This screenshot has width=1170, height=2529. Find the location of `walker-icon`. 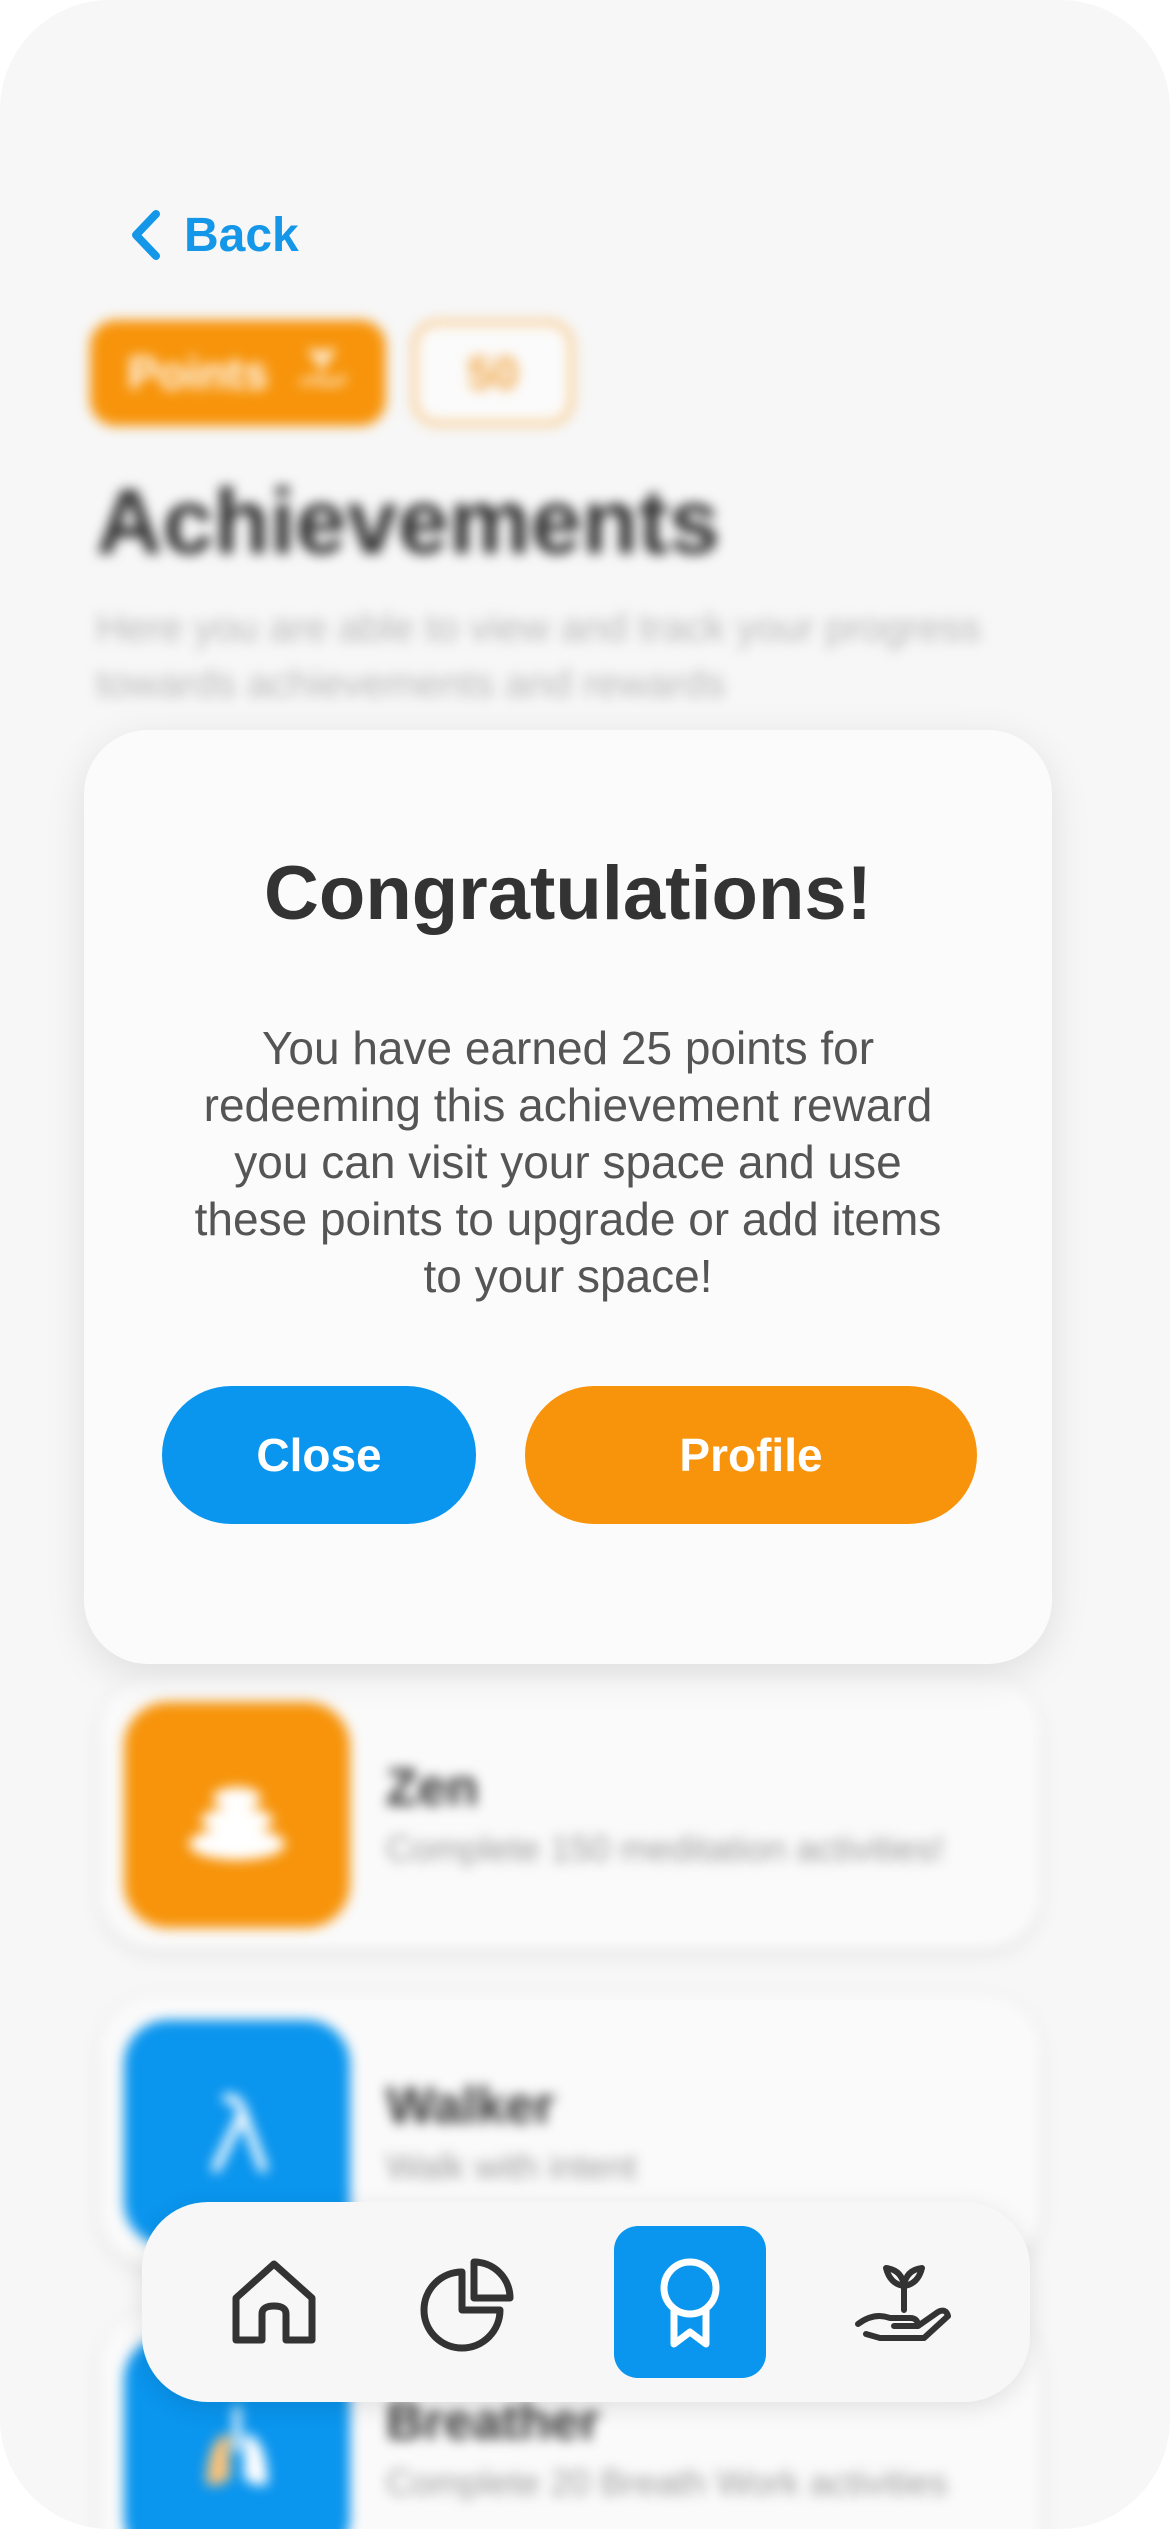

walker-icon is located at coordinates (239, 2133).